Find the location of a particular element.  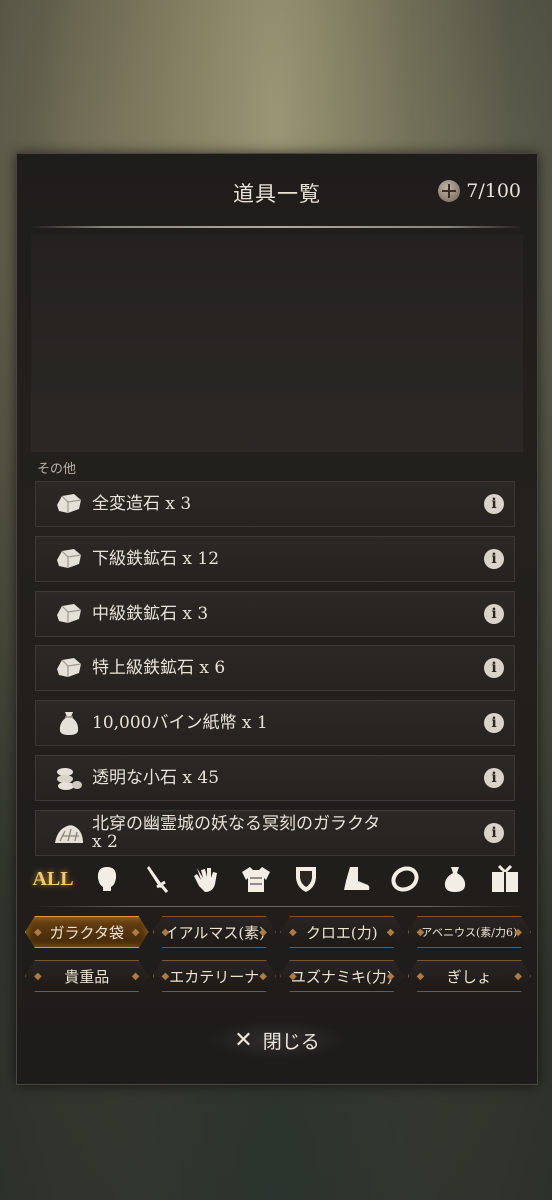

close-button: ✕ 閉じる is located at coordinates (277, 1040).